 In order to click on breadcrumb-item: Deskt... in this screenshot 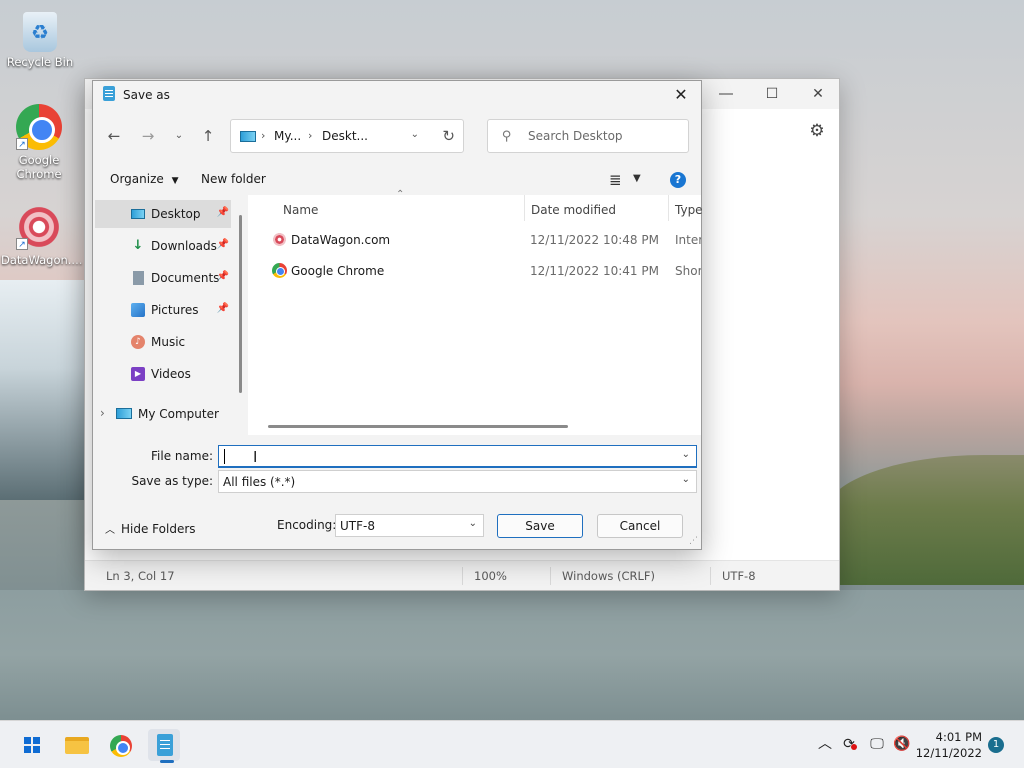, I will do `click(345, 136)`.